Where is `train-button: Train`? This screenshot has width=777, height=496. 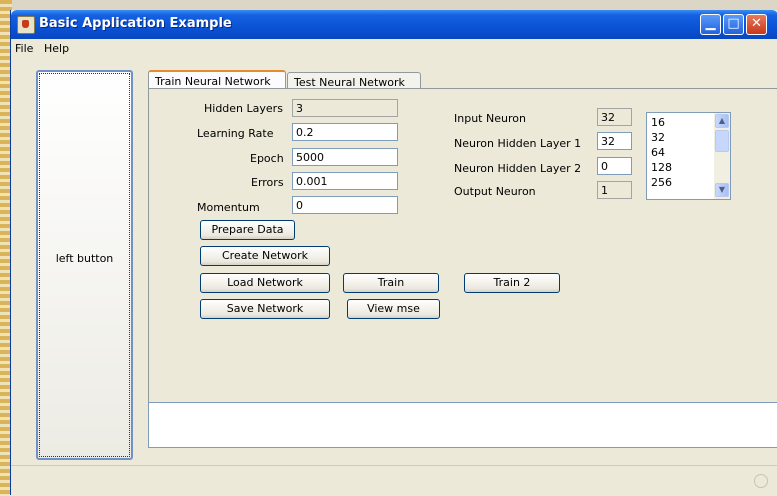
train-button: Train is located at coordinates (391, 283).